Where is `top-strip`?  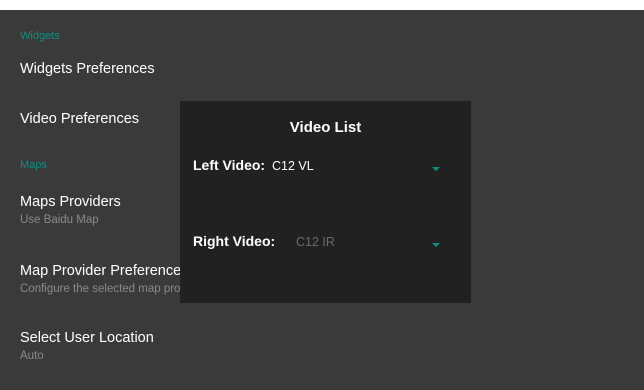 top-strip is located at coordinates (322, 5).